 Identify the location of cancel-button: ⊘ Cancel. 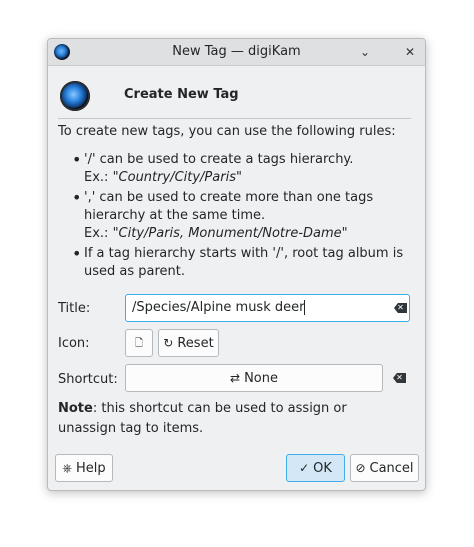
(384, 468).